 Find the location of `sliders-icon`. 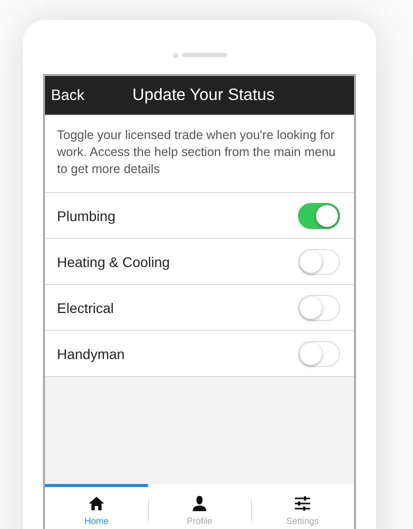

sliders-icon is located at coordinates (302, 503).